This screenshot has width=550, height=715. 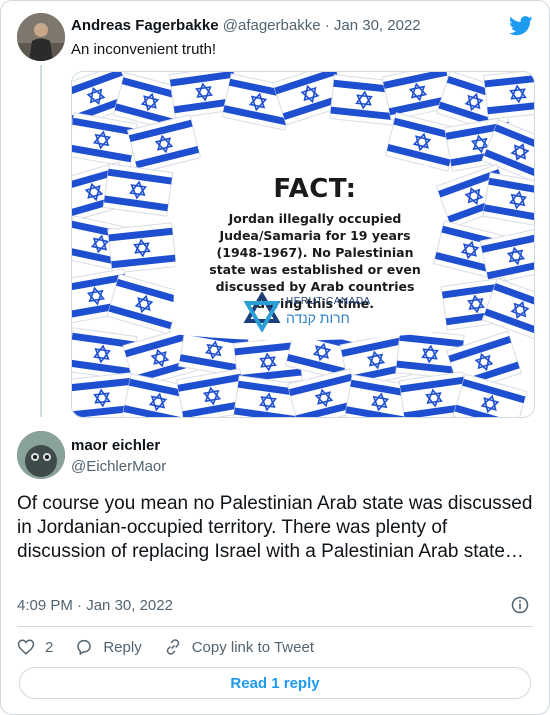 I want to click on org-name-hebrew: חרות קנדה, so click(x=318, y=318).